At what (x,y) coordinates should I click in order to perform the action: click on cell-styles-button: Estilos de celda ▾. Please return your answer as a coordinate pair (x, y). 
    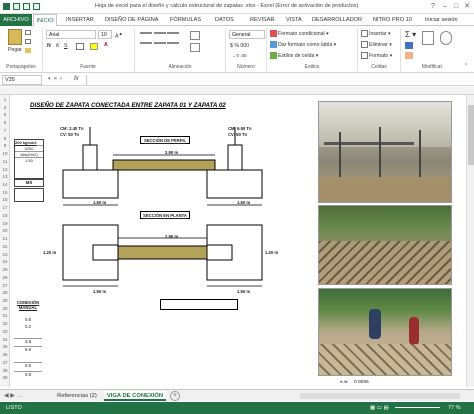
    Looking at the image, I should click on (294, 55).